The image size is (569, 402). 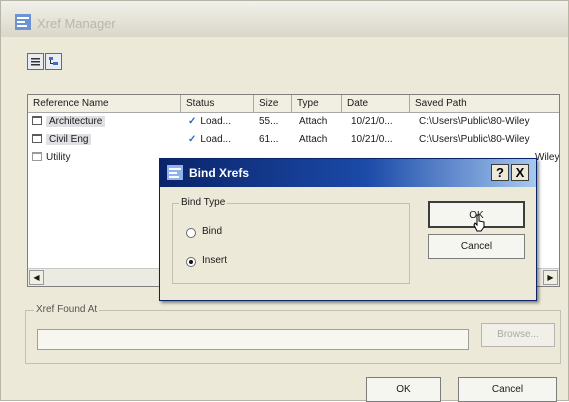 I want to click on tree-view-icon, so click(x=53, y=61).